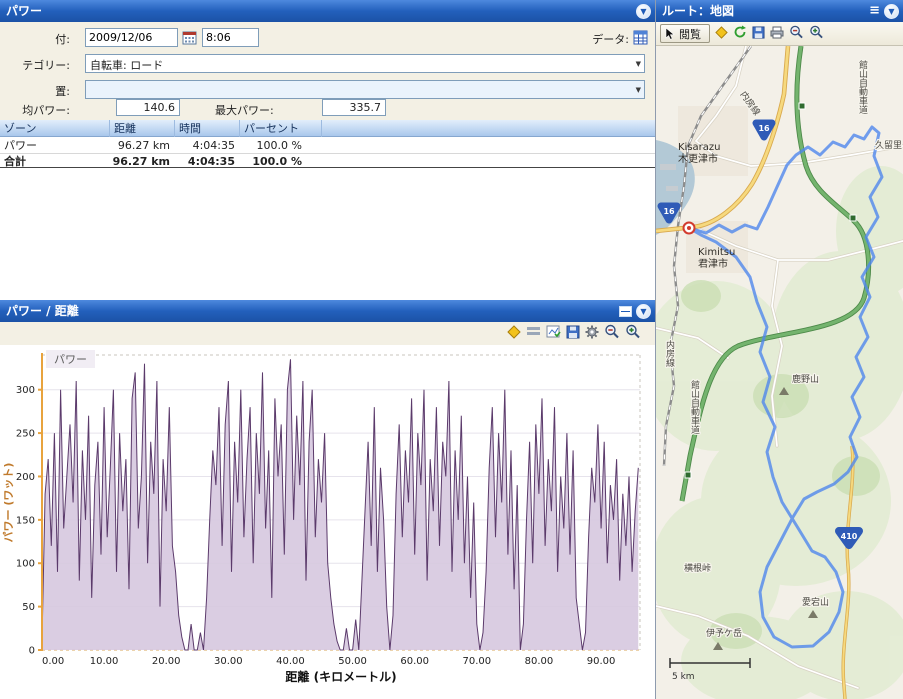 Image resolution: width=903 pixels, height=699 pixels. What do you see at coordinates (228, 661) in the screenshot?
I see `svg-text: 30.00` at bounding box center [228, 661].